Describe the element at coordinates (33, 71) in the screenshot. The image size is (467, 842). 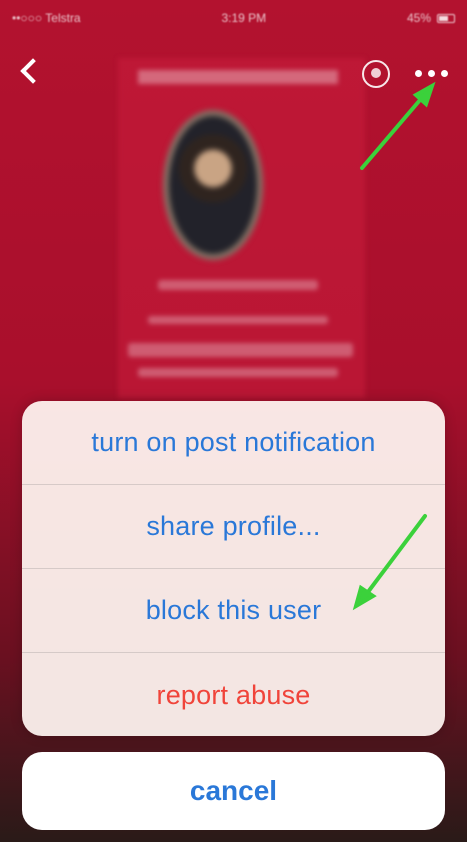
I see `back-icon` at that location.